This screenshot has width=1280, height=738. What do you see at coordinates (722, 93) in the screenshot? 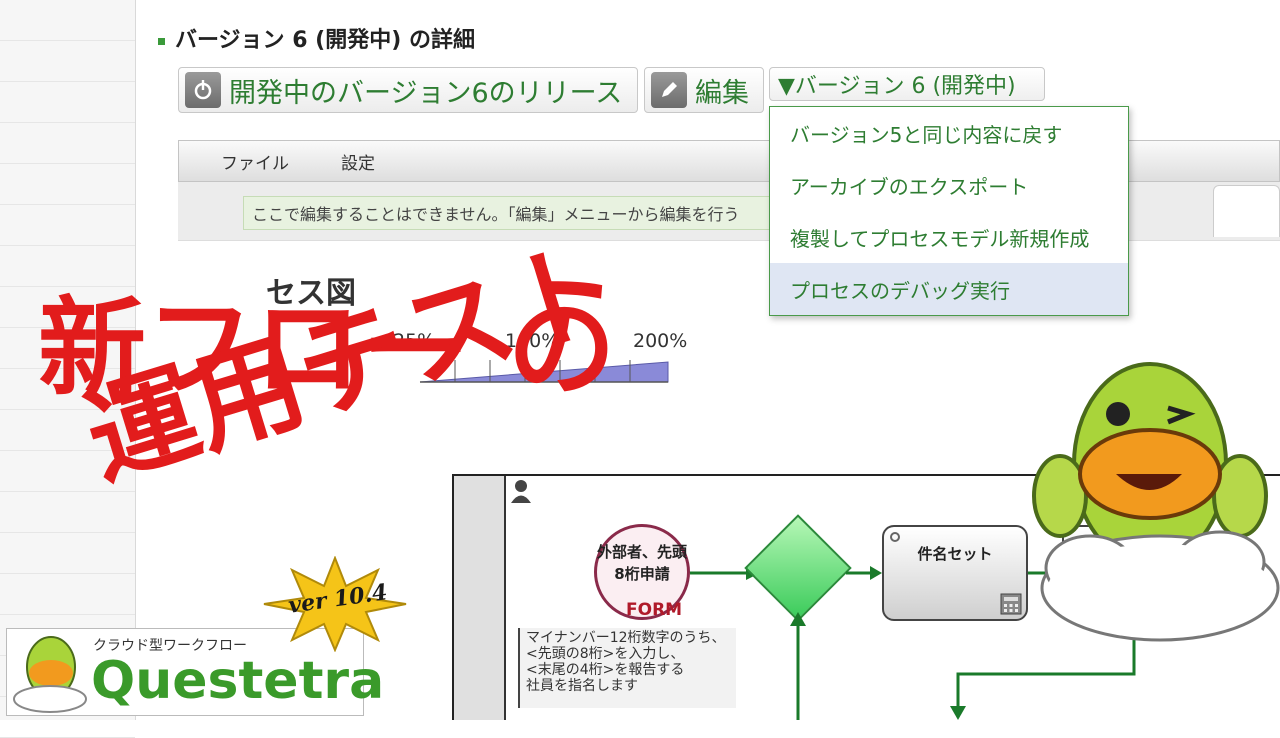
I see `edit-label: 編集` at bounding box center [722, 93].